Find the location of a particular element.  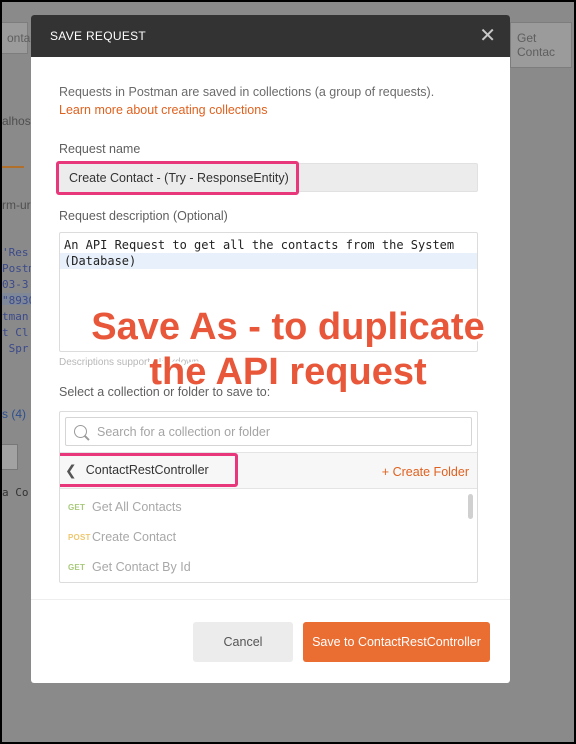

list-scrollbar is located at coordinates (470, 506).